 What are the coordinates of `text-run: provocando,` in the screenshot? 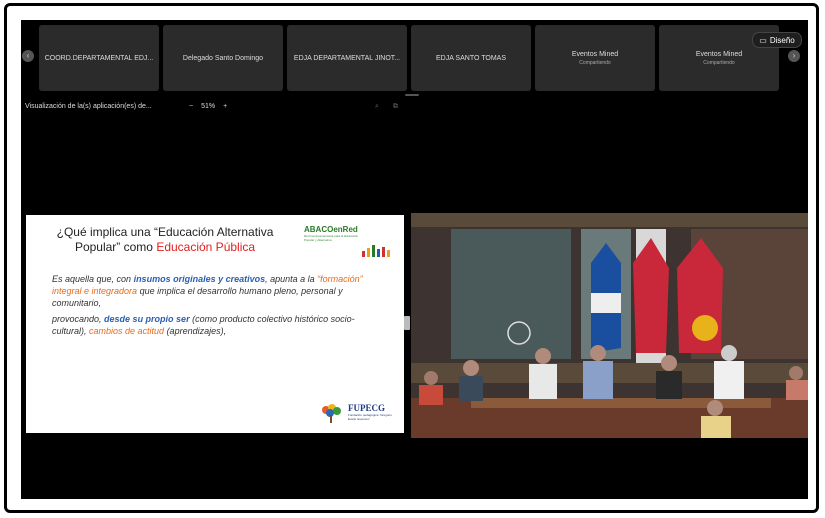 It's located at (78, 319).